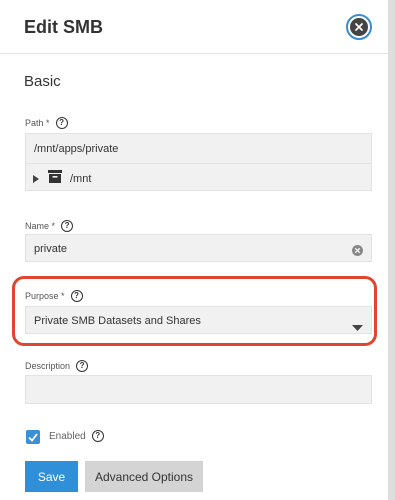 This screenshot has height=500, width=395. What do you see at coordinates (391, 250) in the screenshot?
I see `background-overlay` at bounding box center [391, 250].